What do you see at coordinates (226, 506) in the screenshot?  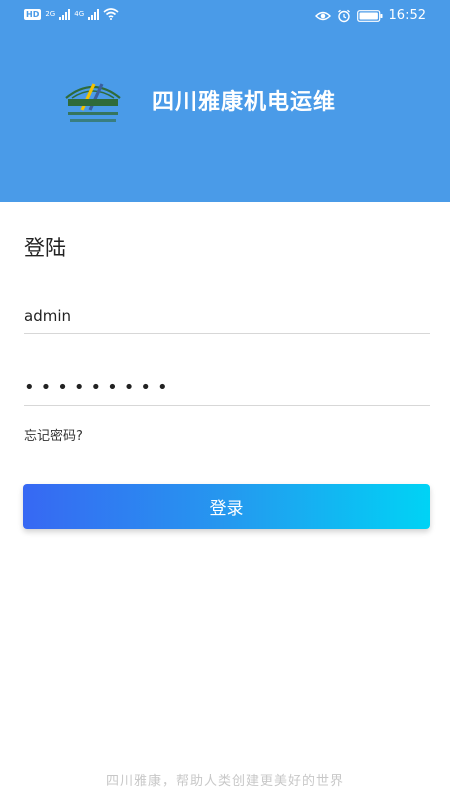 I see `login-button: 登录` at bounding box center [226, 506].